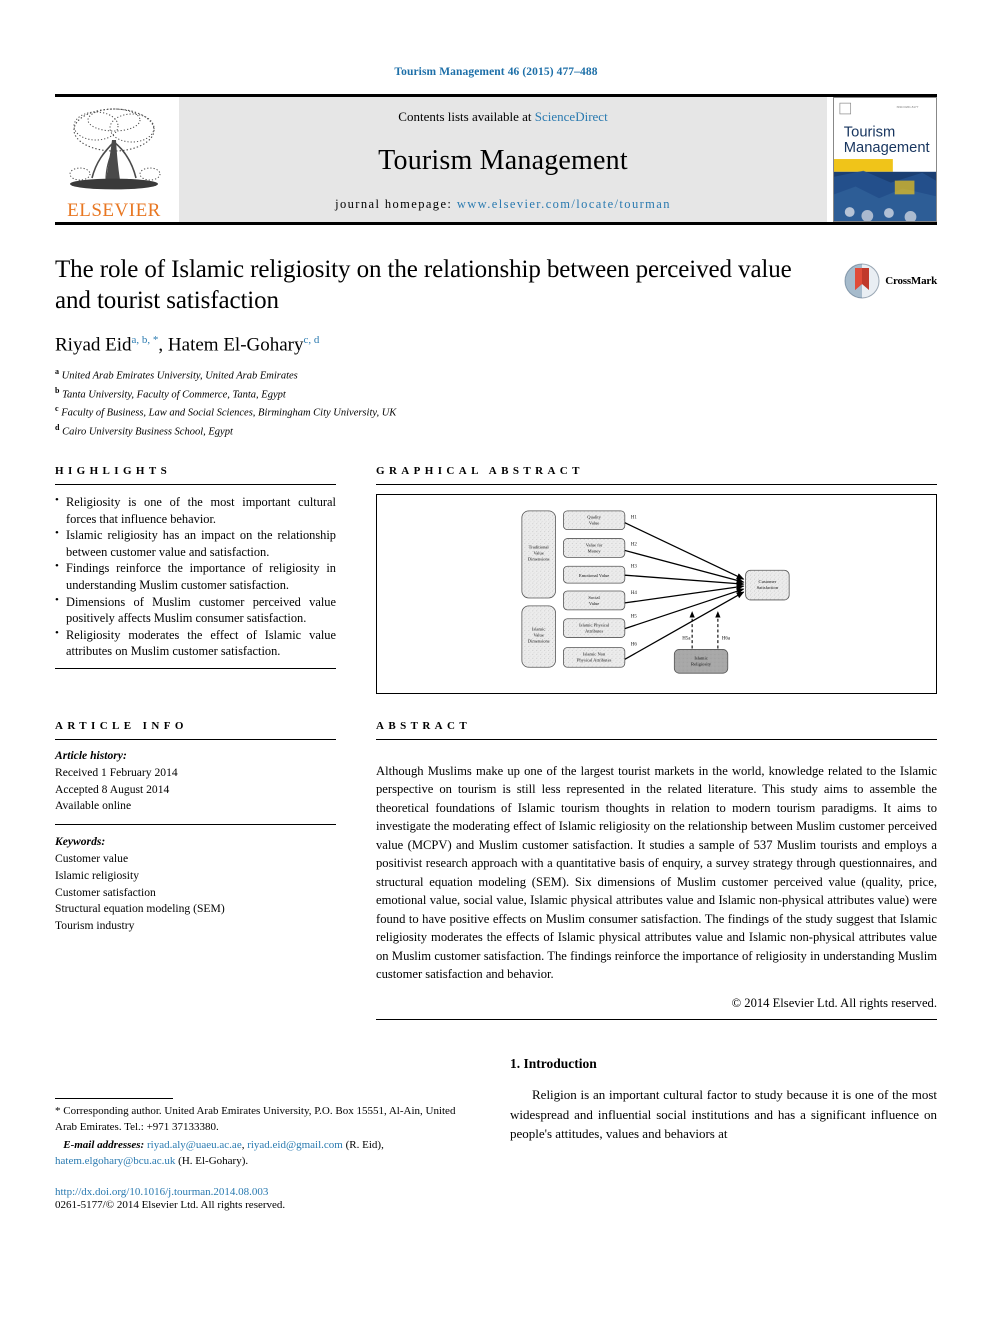 This screenshot has width=992, height=1323. Describe the element at coordinates (57, 409) in the screenshot. I see `affiliation-marker: c` at that location.